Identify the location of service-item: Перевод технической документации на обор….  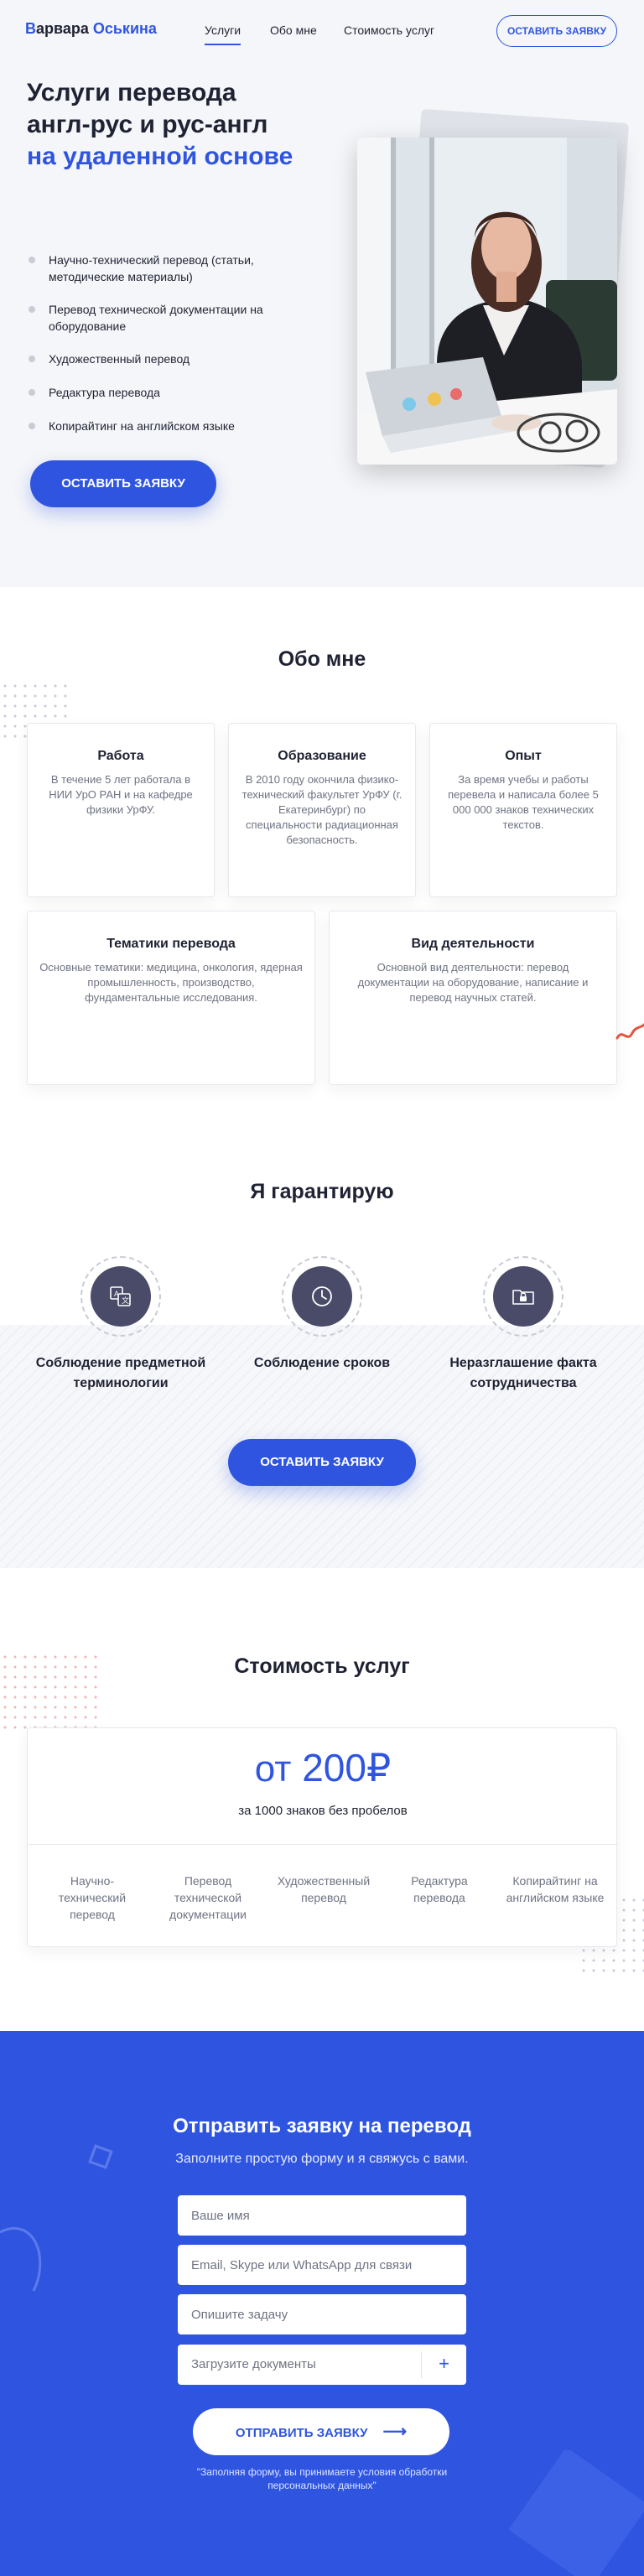
(165, 318).